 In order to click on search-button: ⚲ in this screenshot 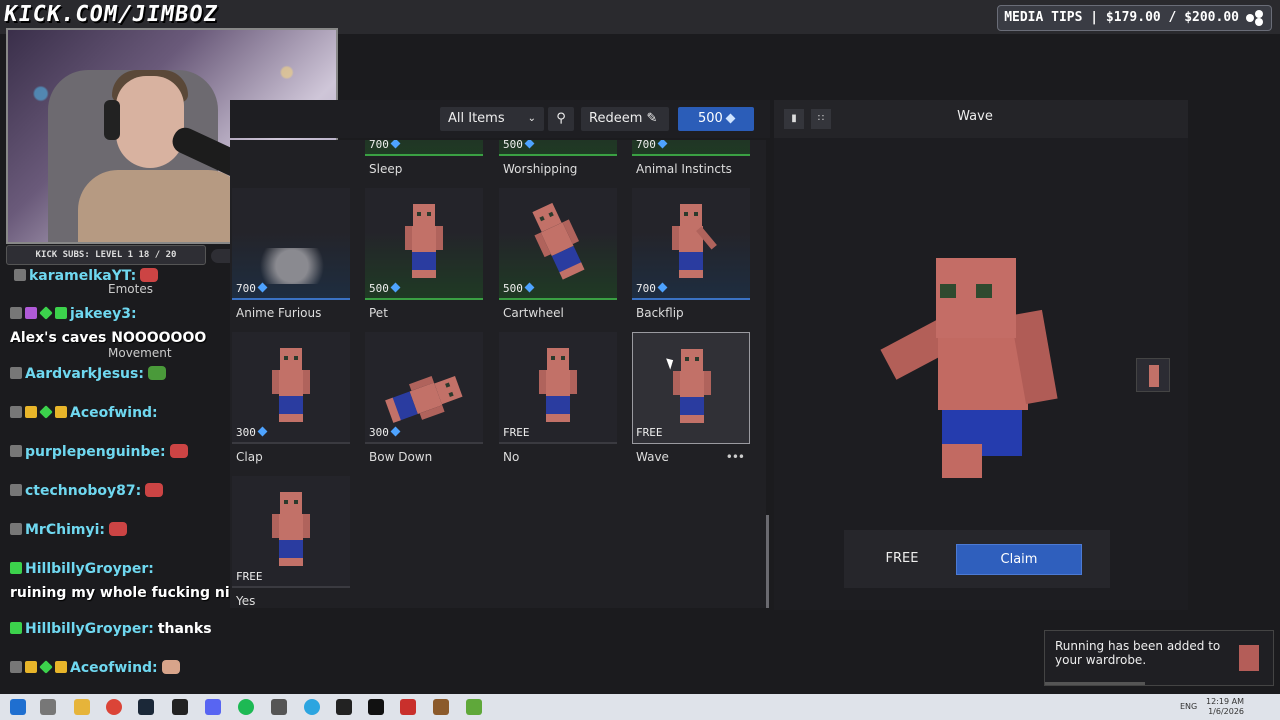, I will do `click(561, 119)`.